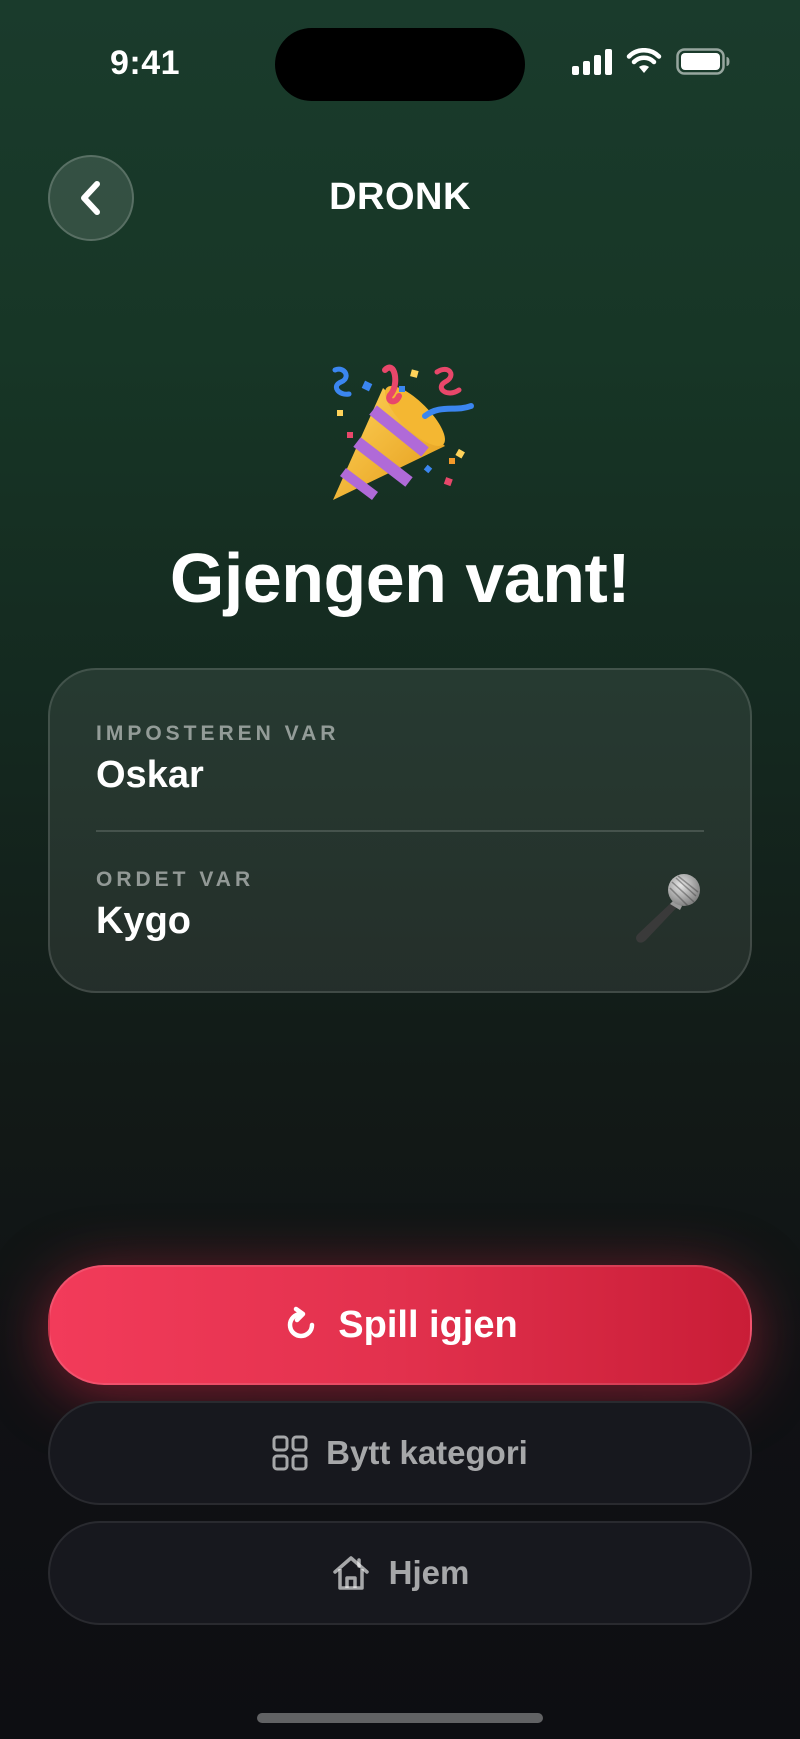  I want to click on grid-icon, so click(290, 1453).